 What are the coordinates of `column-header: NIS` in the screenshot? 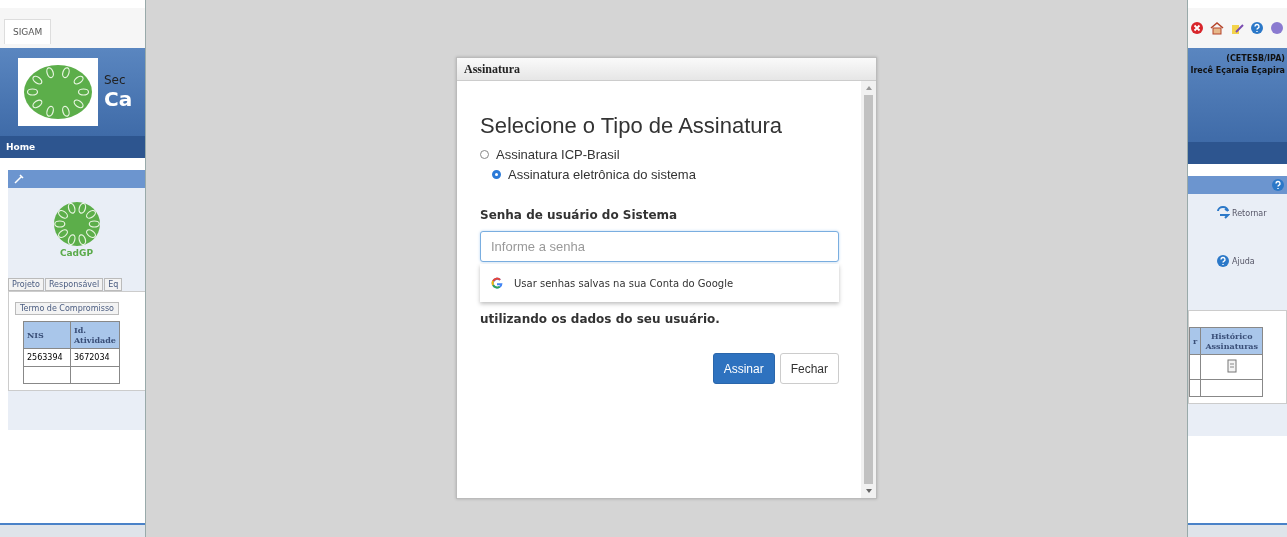 It's located at (47, 335).